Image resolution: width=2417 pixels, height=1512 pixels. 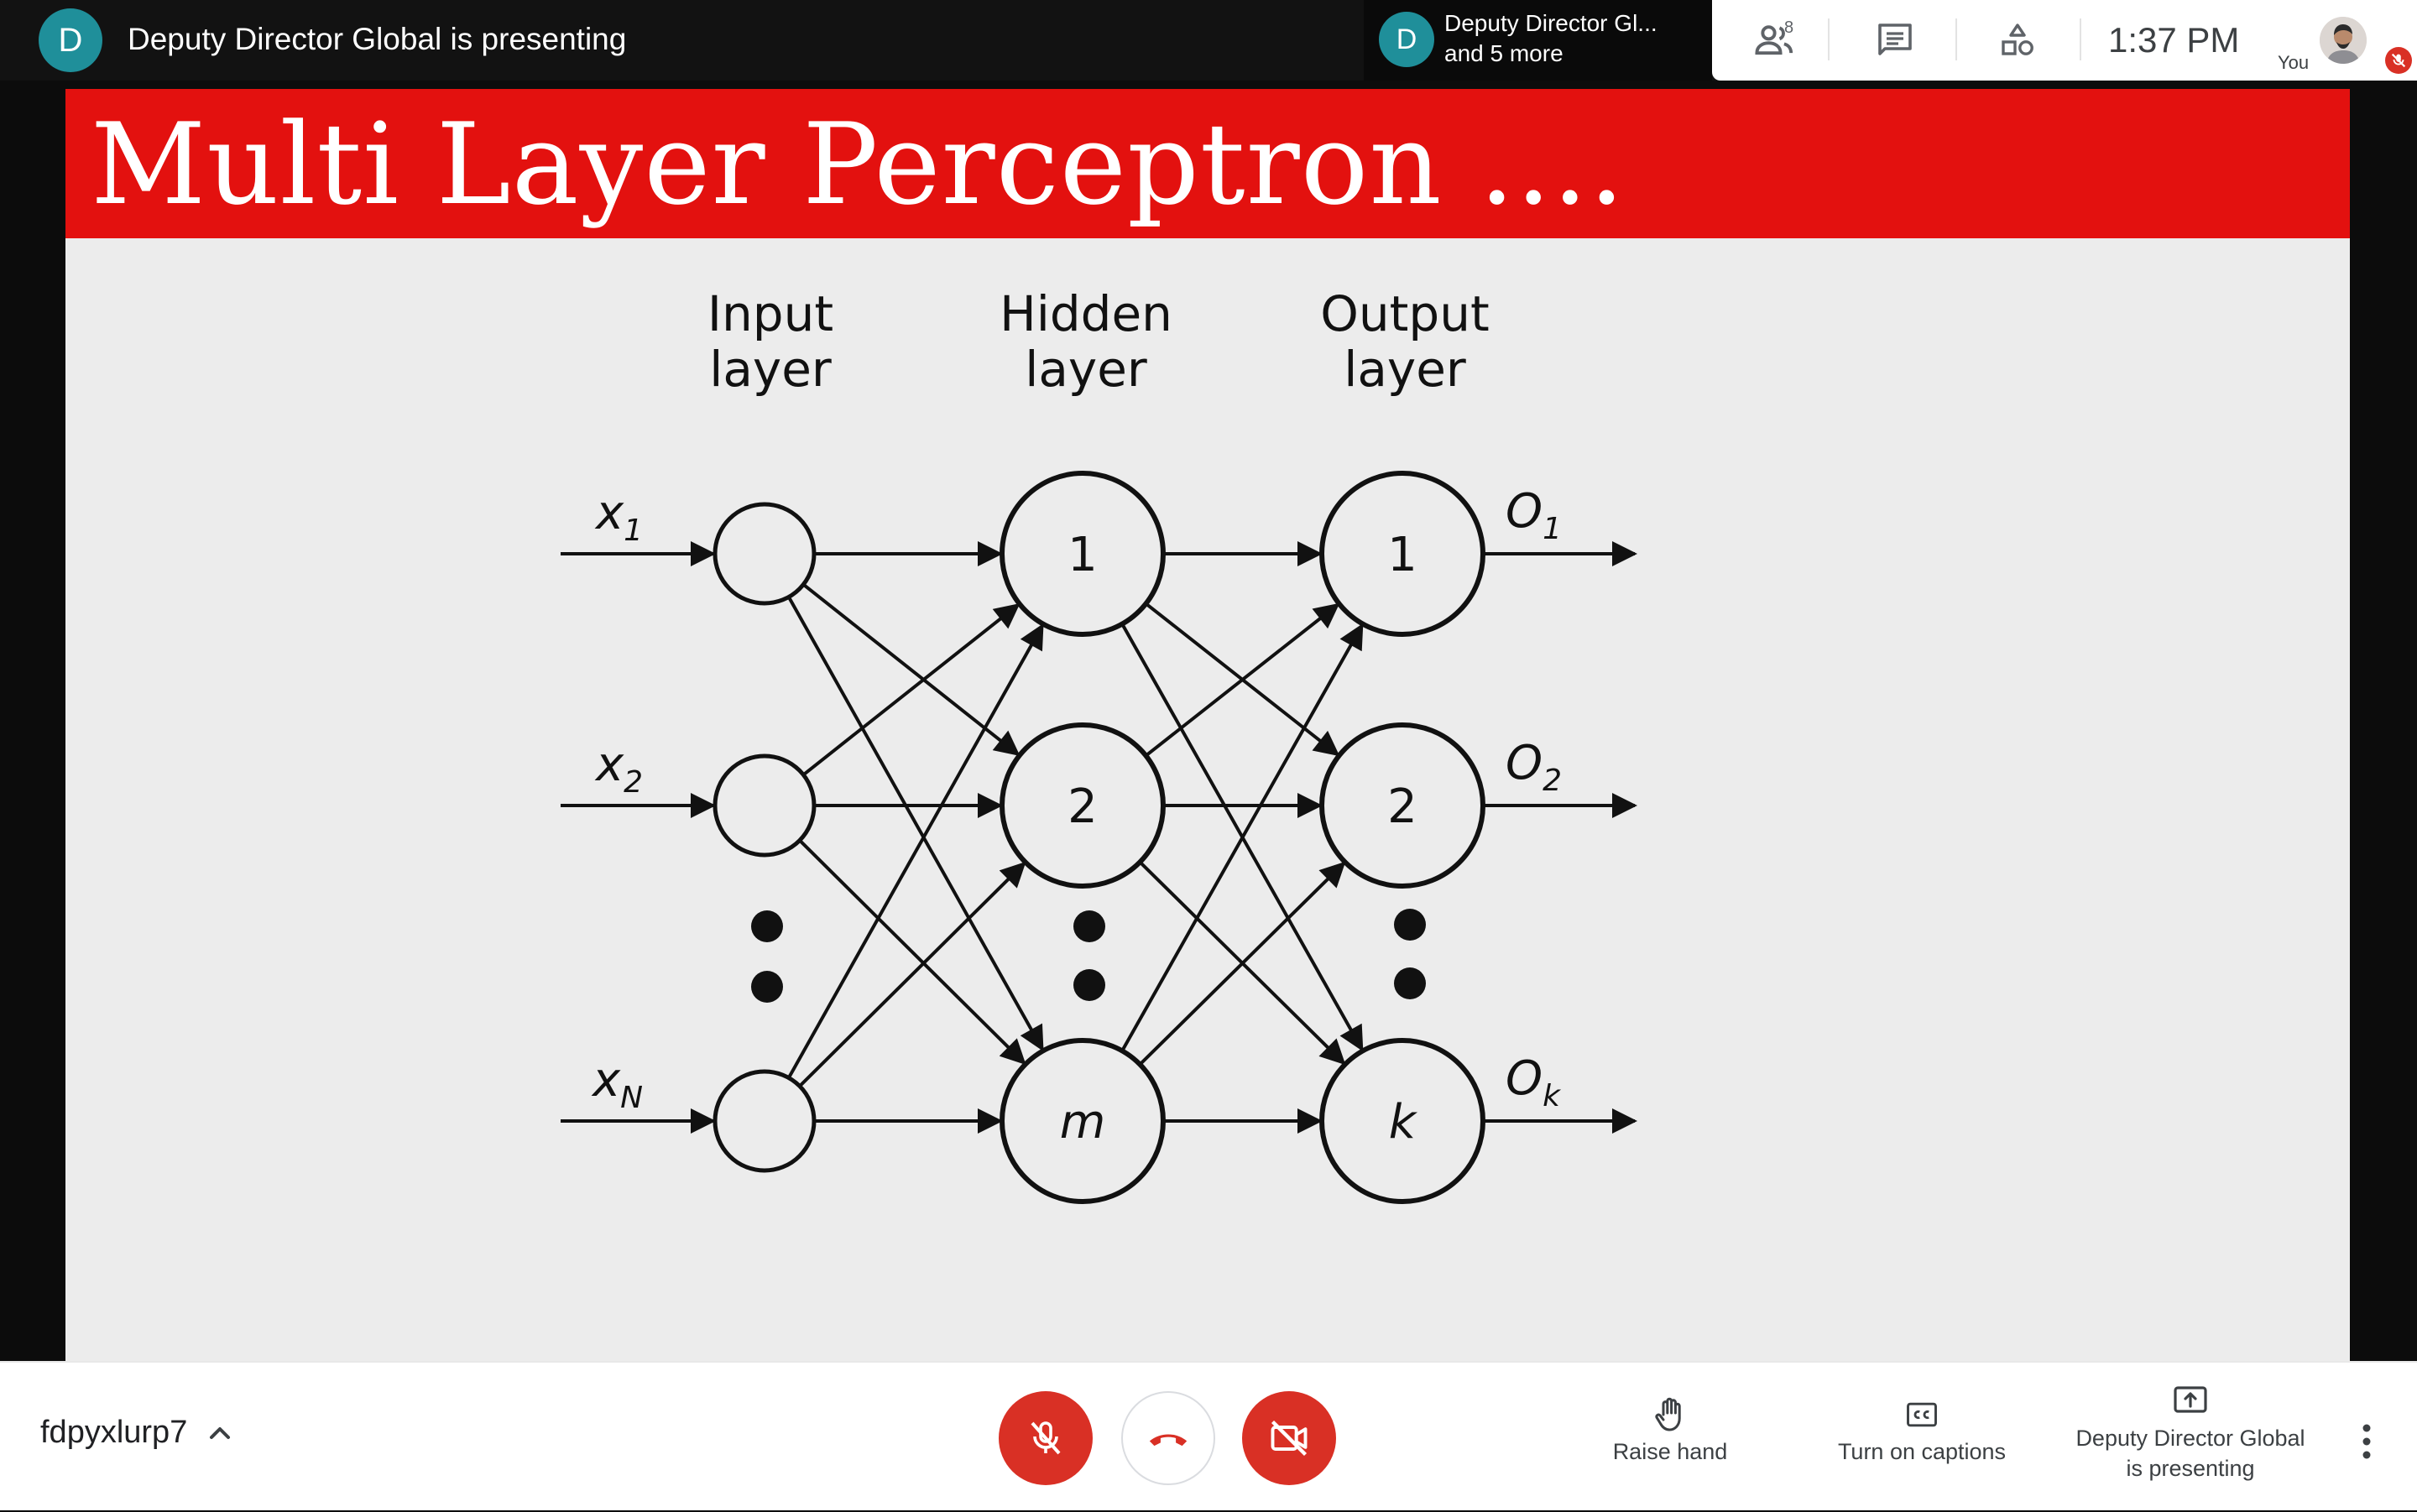 I want to click on input-xn-var: x, so click(x=606, y=1081).